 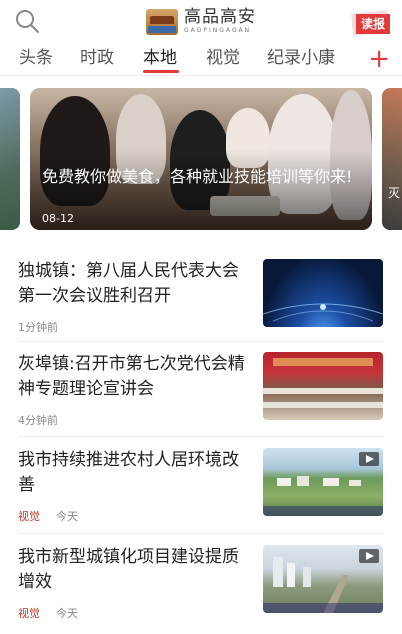 I want to click on news-item: 我市新型城镇化项目建设提质增效 视觉 今天, so click(x=201, y=583).